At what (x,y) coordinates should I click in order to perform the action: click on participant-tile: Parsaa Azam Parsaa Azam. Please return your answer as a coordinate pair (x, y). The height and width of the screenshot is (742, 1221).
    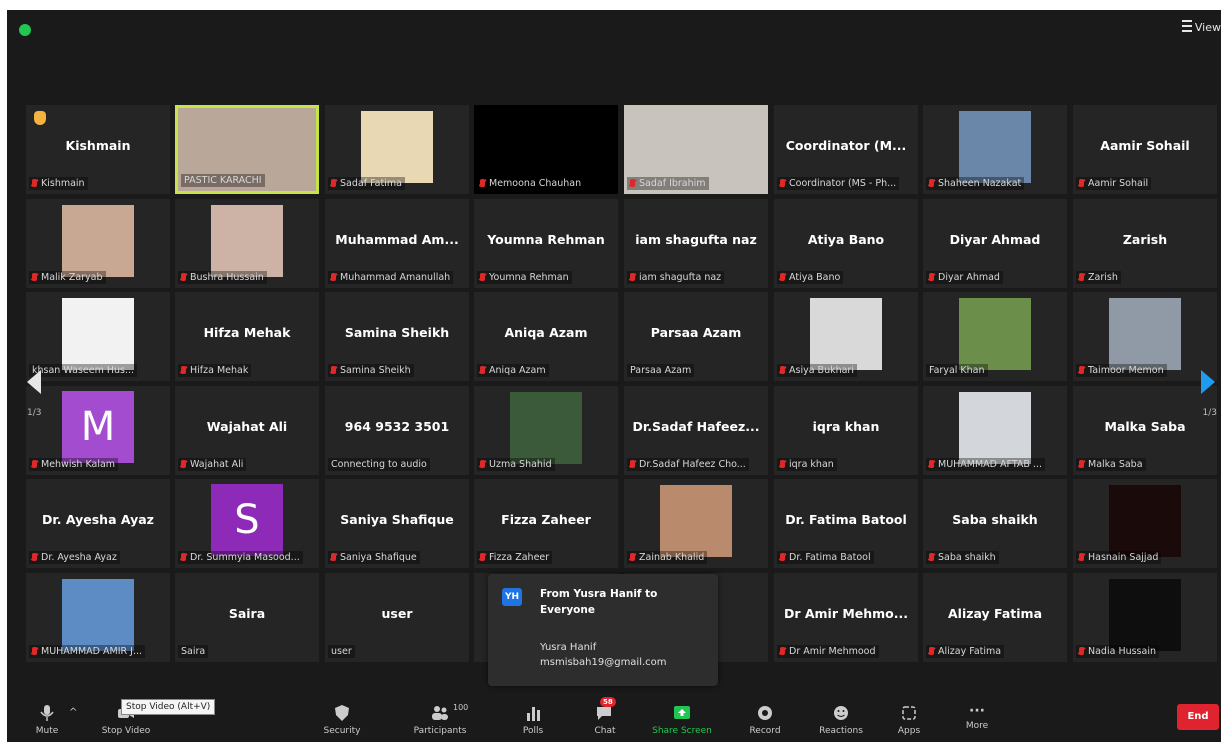
    Looking at the image, I should click on (696, 336).